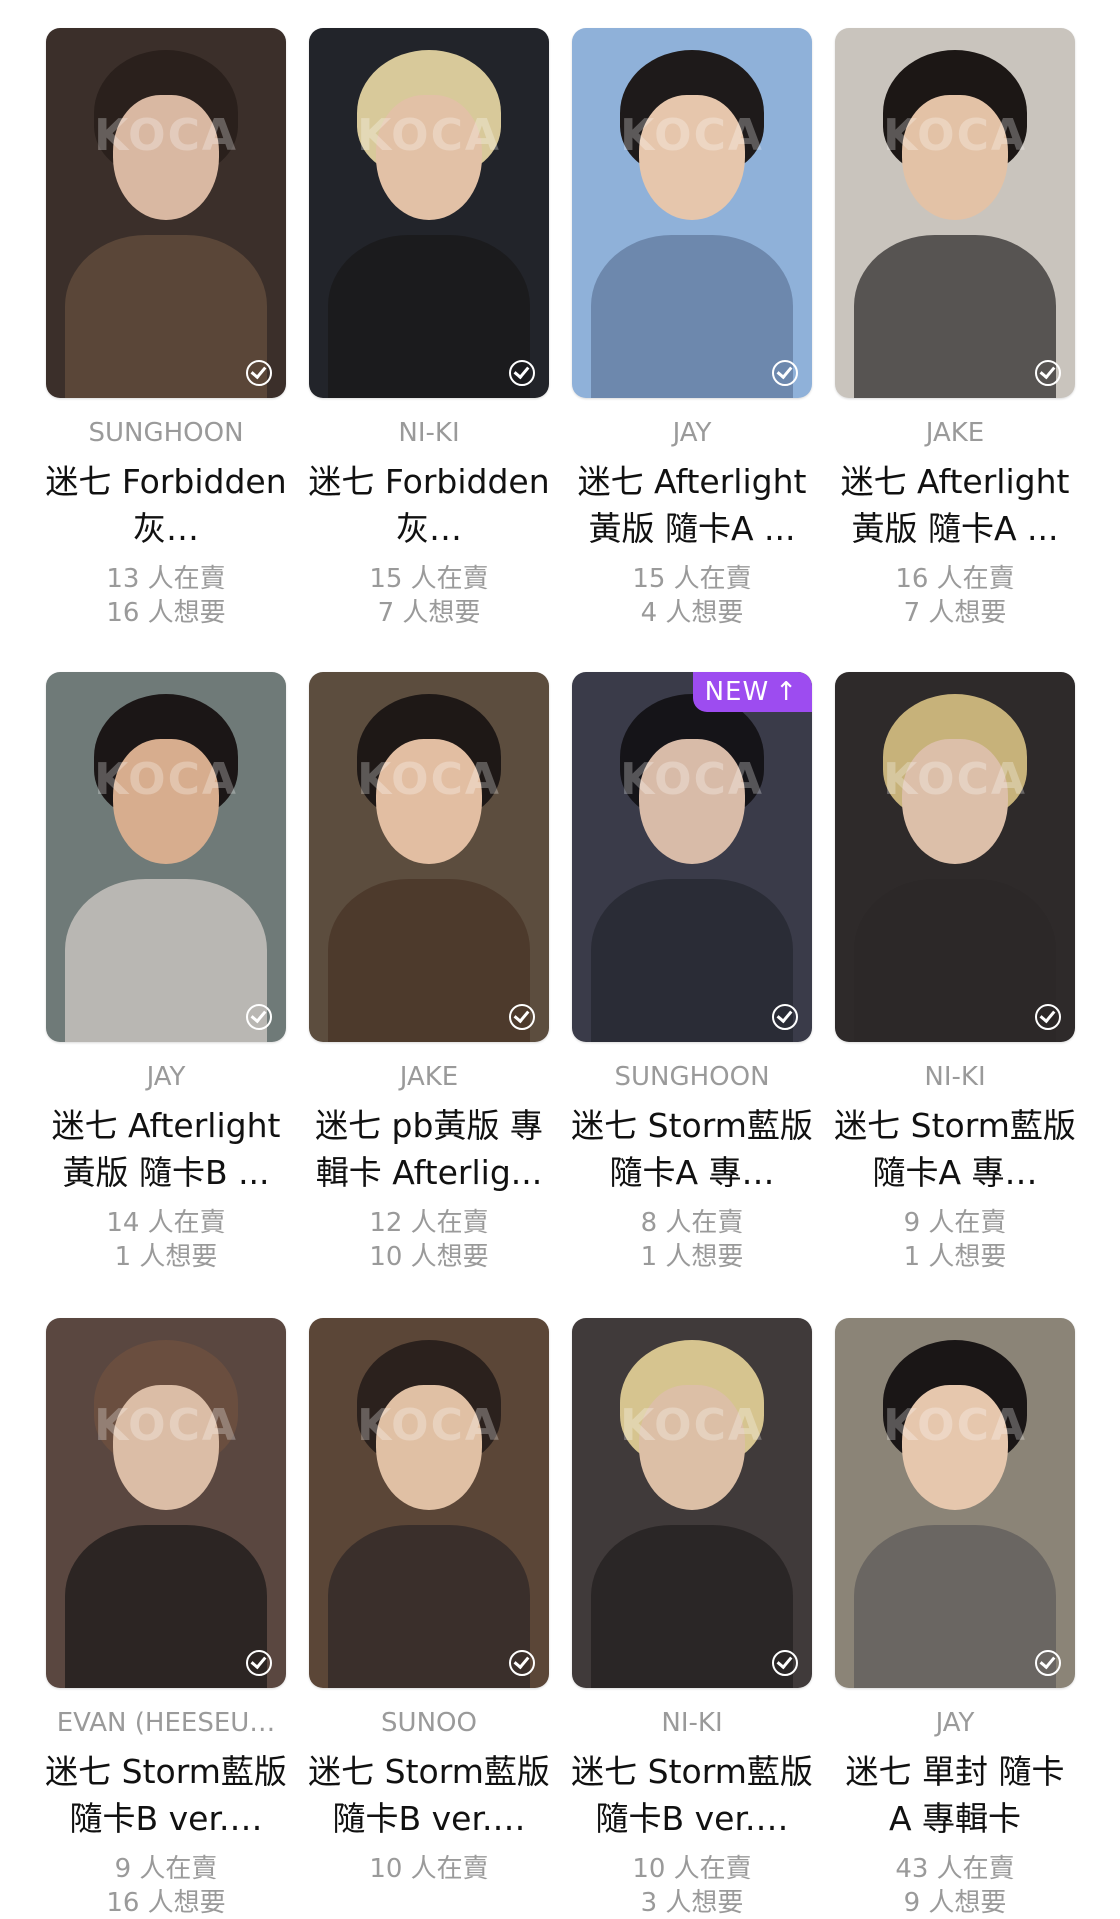 The height and width of the screenshot is (1919, 1120). Describe the element at coordinates (955, 1903) in the screenshot. I see `wanting-count: 9 人想要` at that location.